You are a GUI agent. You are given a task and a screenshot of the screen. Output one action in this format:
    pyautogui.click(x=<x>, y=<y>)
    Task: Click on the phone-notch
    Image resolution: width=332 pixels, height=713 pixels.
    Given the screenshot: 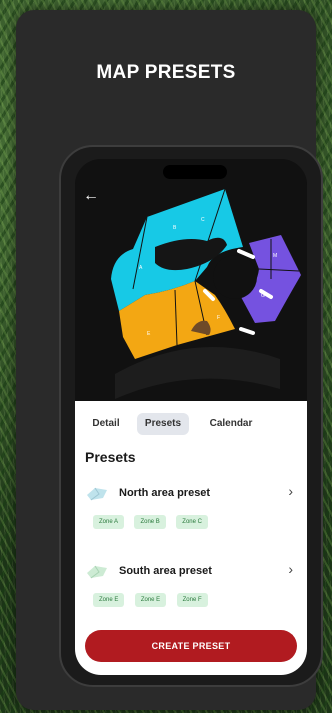 What is the action you would take?
    pyautogui.click(x=195, y=172)
    